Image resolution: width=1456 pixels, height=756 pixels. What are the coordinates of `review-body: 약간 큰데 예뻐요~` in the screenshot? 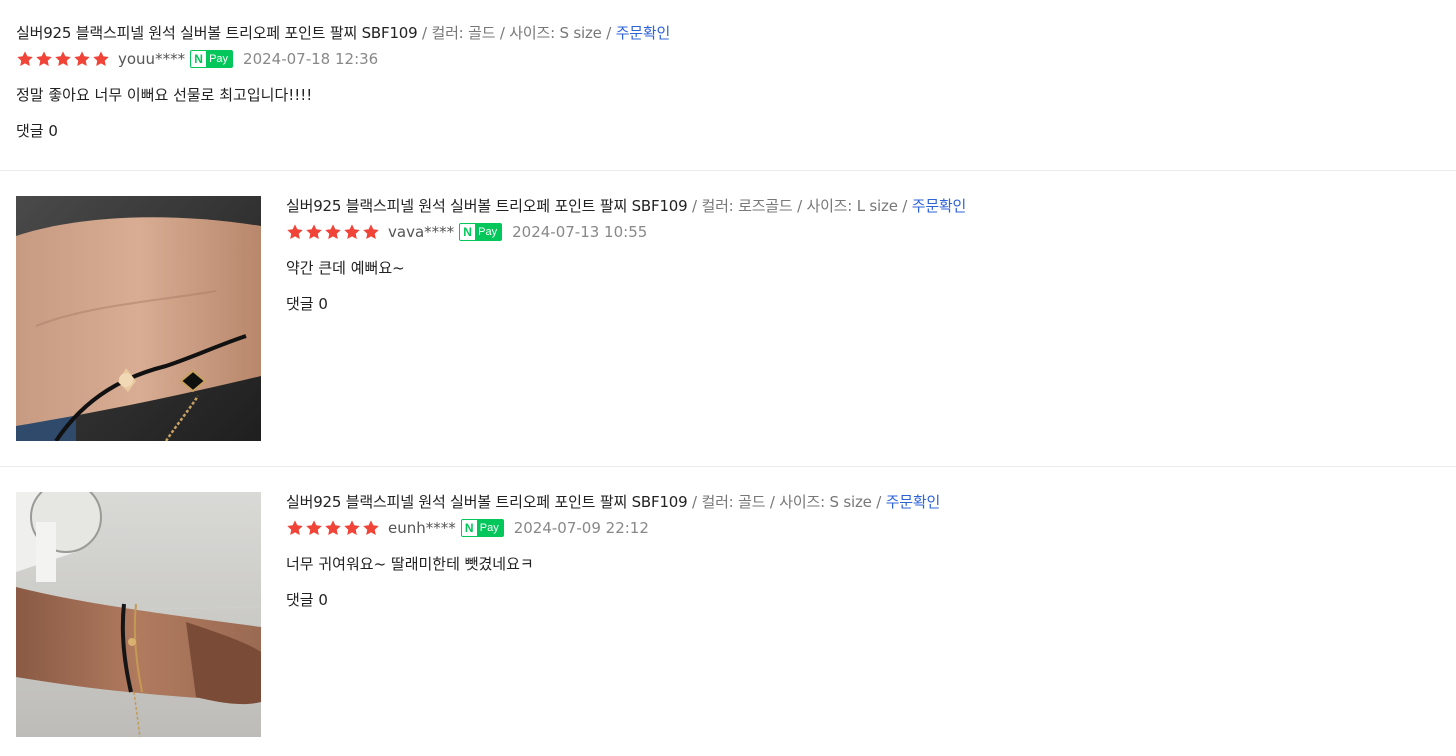 It's located at (345, 268).